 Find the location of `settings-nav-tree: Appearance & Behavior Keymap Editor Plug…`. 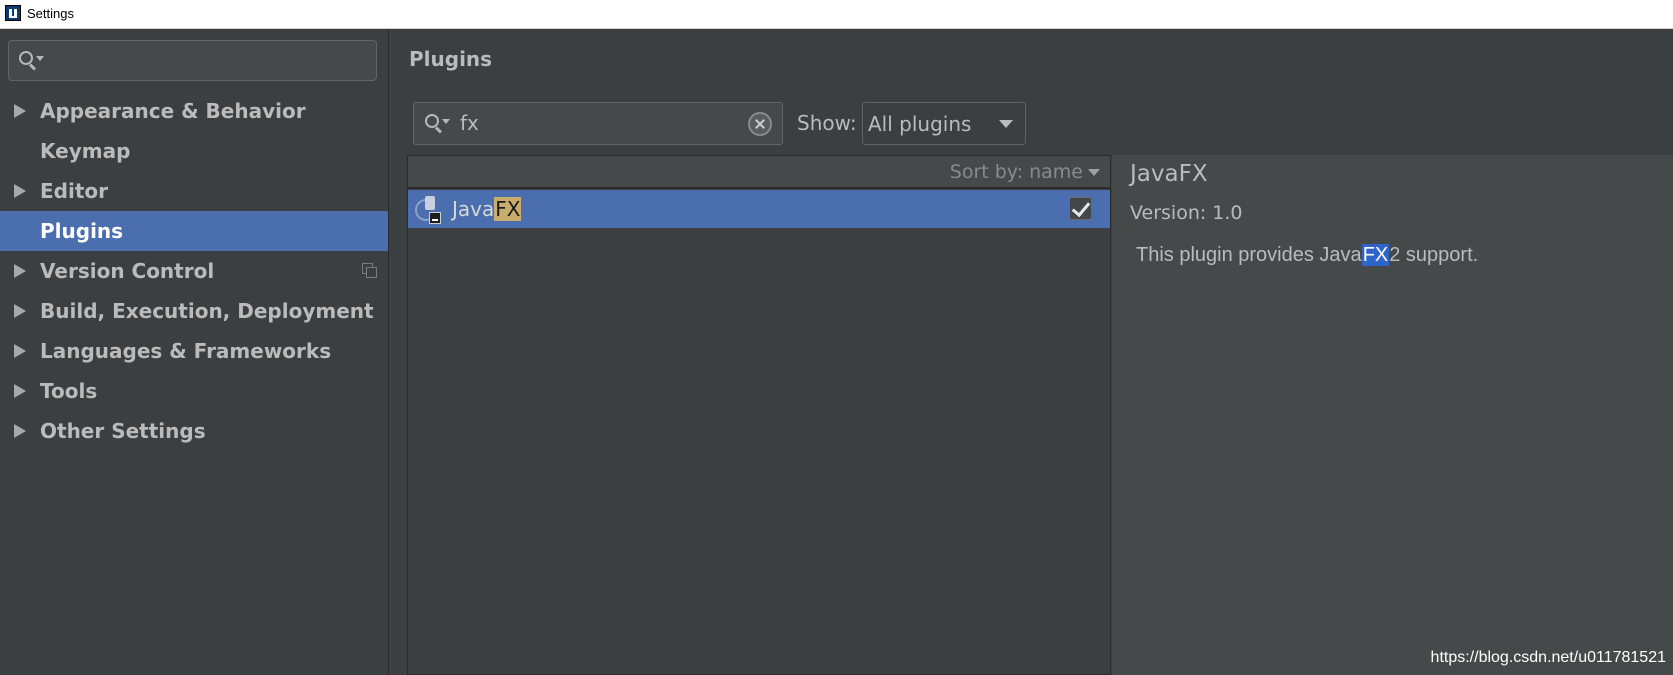

settings-nav-tree: Appearance & Behavior Keymap Editor Plug… is located at coordinates (194, 271).